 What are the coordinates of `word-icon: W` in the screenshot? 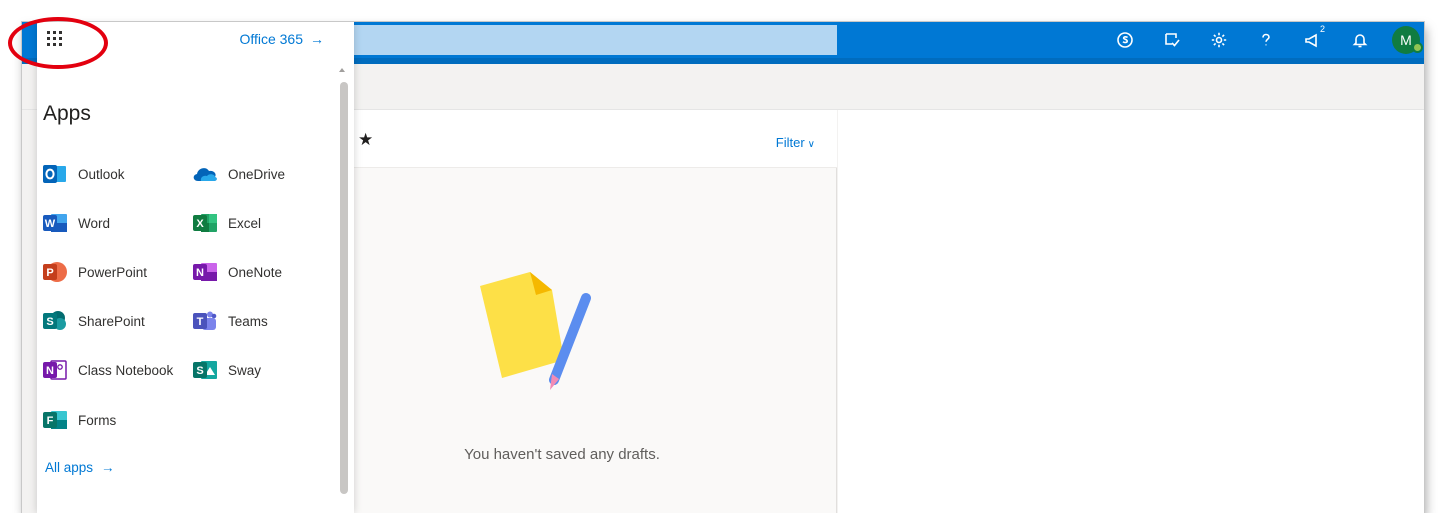 It's located at (55, 223).